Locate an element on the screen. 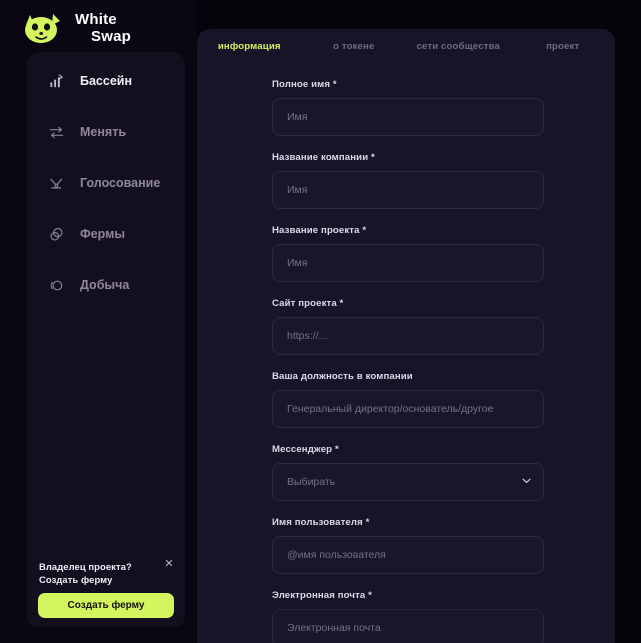 Image resolution: width=641 pixels, height=643 pixels. brand-logo: White Swap is located at coordinates (76, 28).